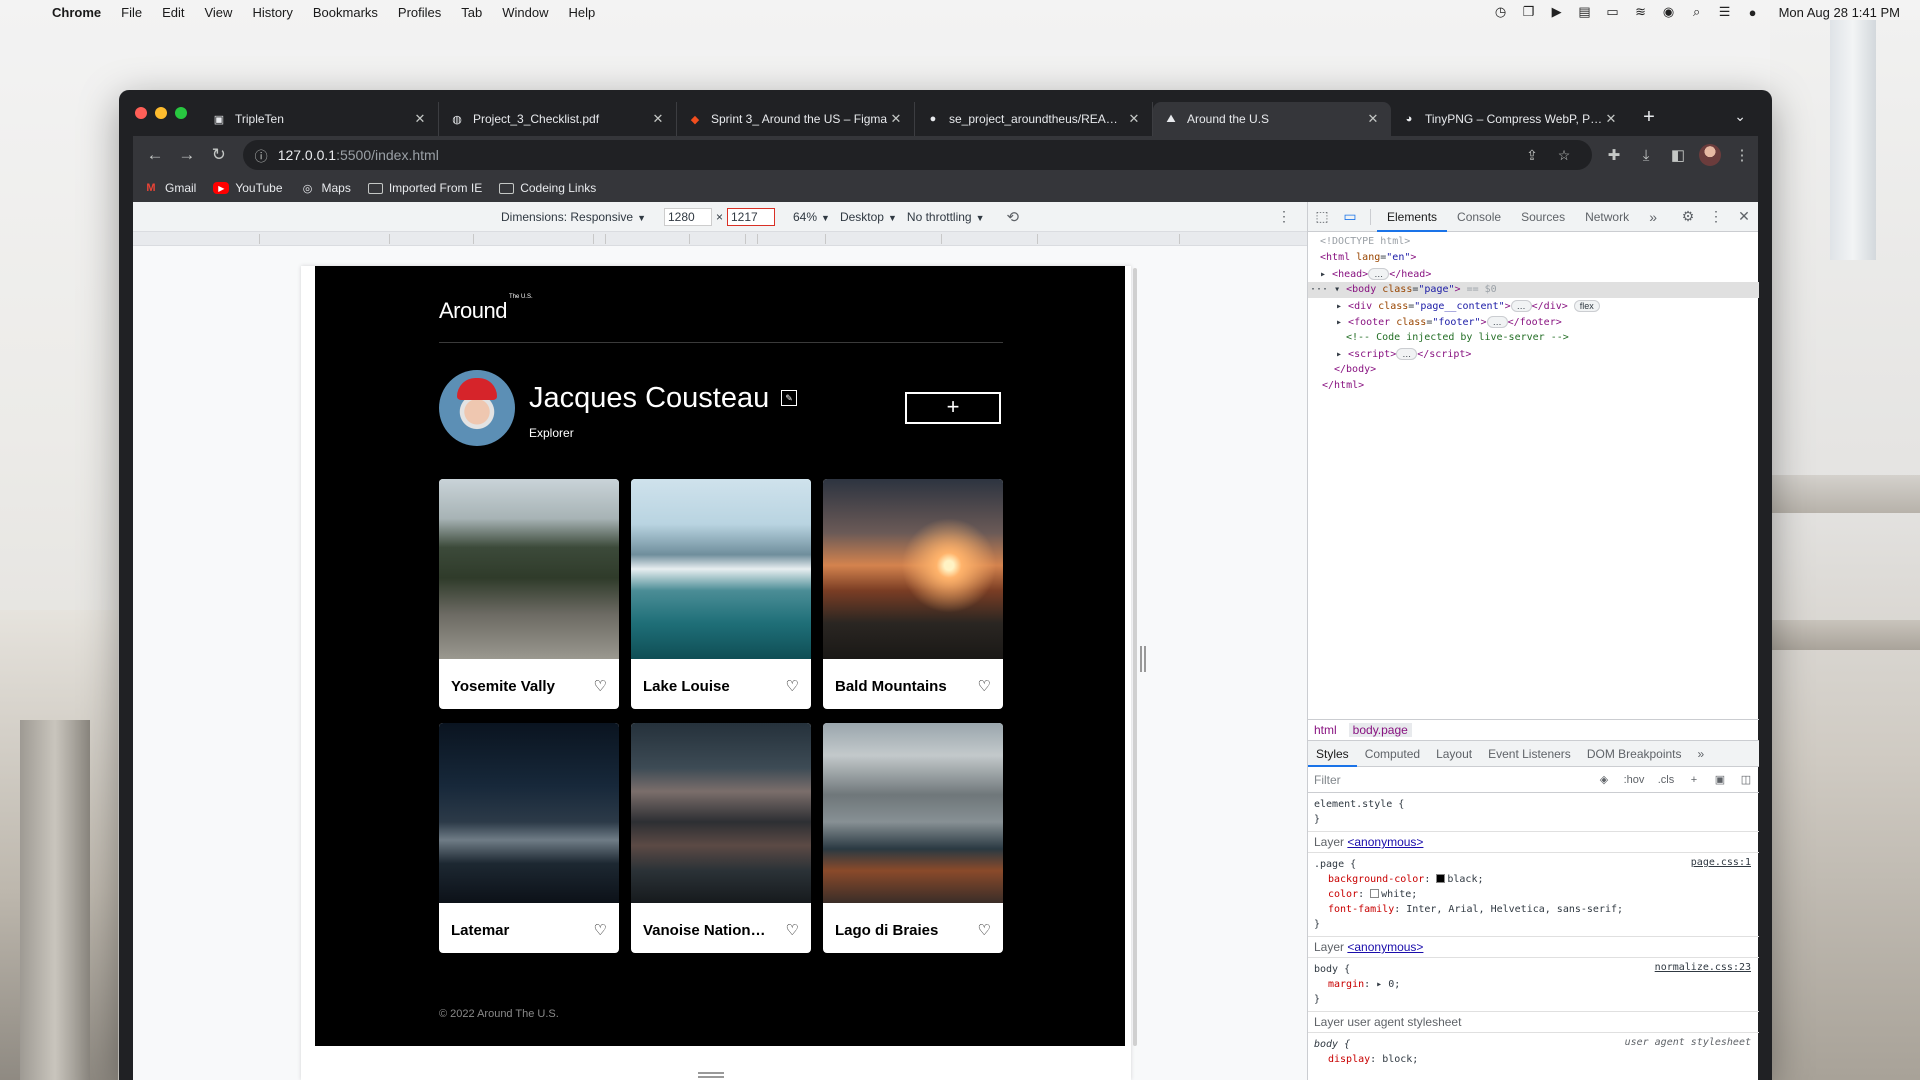  I want to click on dom-node-footer: ▸ <footer class="footer">… </footer>, so click(1533, 322).